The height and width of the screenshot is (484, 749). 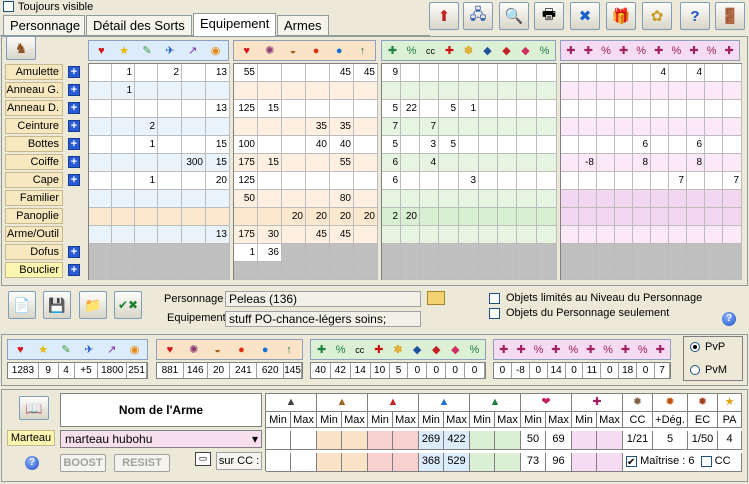 What do you see at coordinates (695, 16) in the screenshot?
I see `help-button: ?` at bounding box center [695, 16].